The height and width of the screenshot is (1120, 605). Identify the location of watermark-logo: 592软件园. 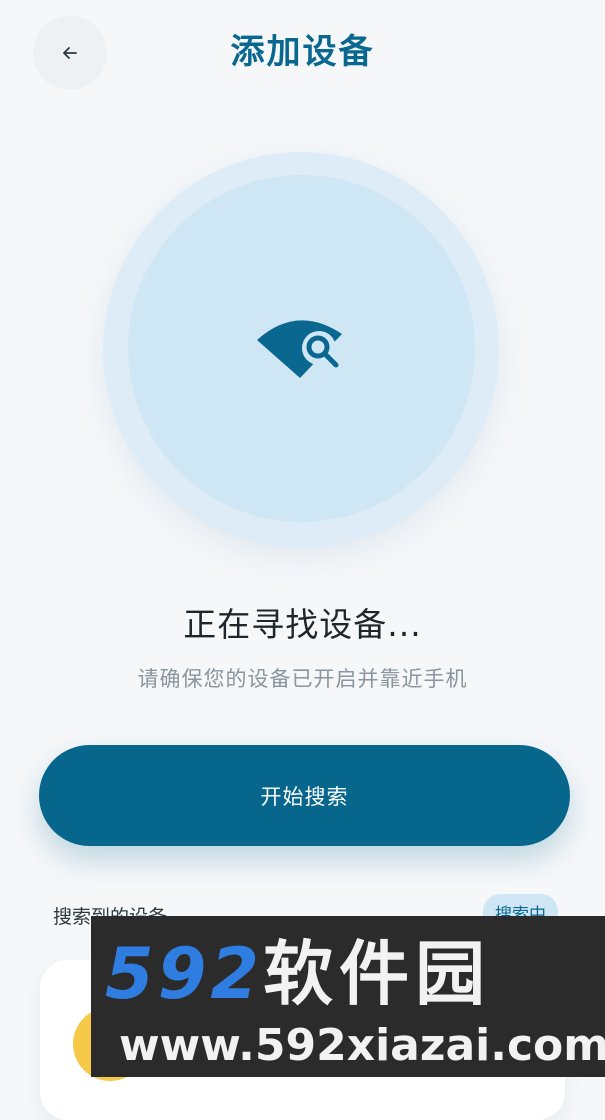
(298, 974).